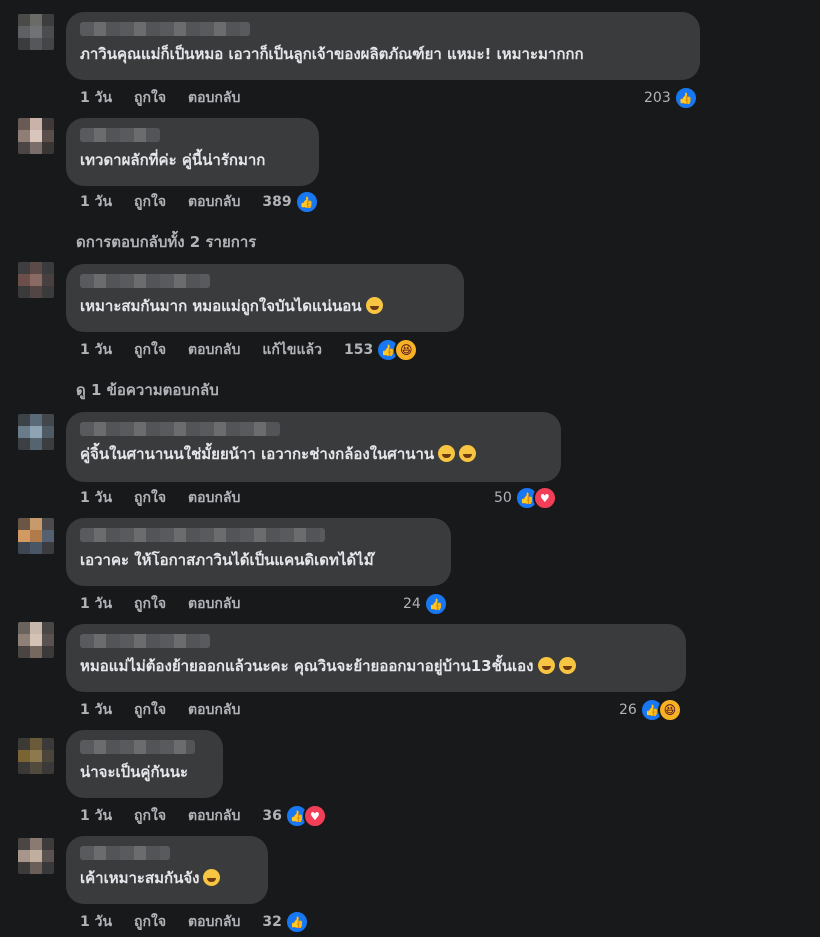 Image resolution: width=820 pixels, height=937 pixels. I want to click on comment-actions: 1 วัน ถูกใจ ตอบกลับ 389 👍, so click(199, 202).